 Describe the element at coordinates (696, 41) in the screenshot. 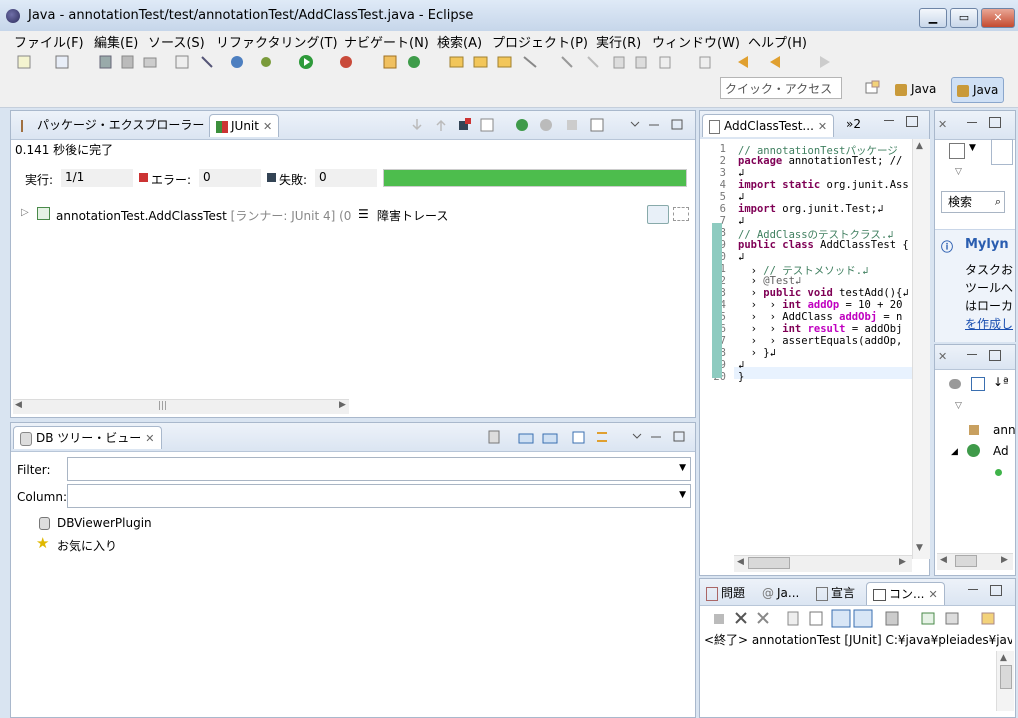

I see `menu-window: ウィンドウ(W)` at that location.